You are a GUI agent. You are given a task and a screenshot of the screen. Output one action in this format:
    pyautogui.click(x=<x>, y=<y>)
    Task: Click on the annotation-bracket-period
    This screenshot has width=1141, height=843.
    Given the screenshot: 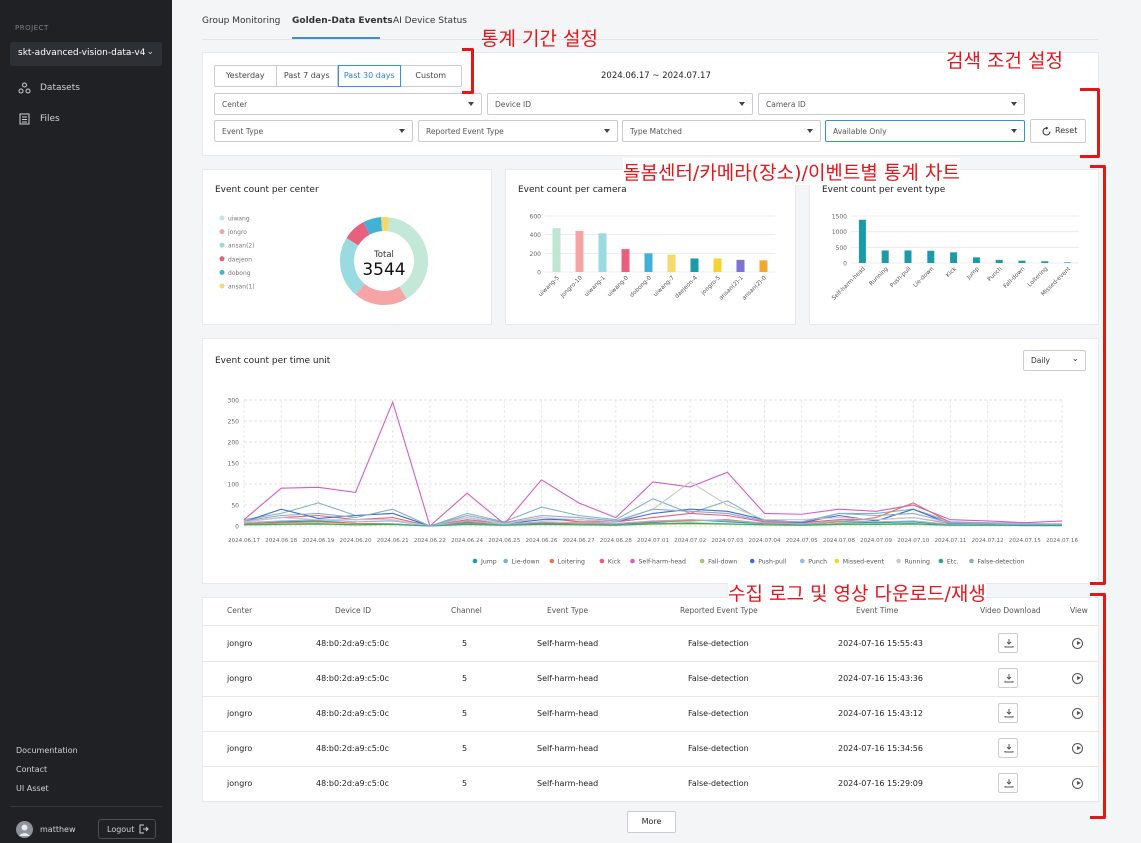 What is the action you would take?
    pyautogui.click(x=468, y=71)
    